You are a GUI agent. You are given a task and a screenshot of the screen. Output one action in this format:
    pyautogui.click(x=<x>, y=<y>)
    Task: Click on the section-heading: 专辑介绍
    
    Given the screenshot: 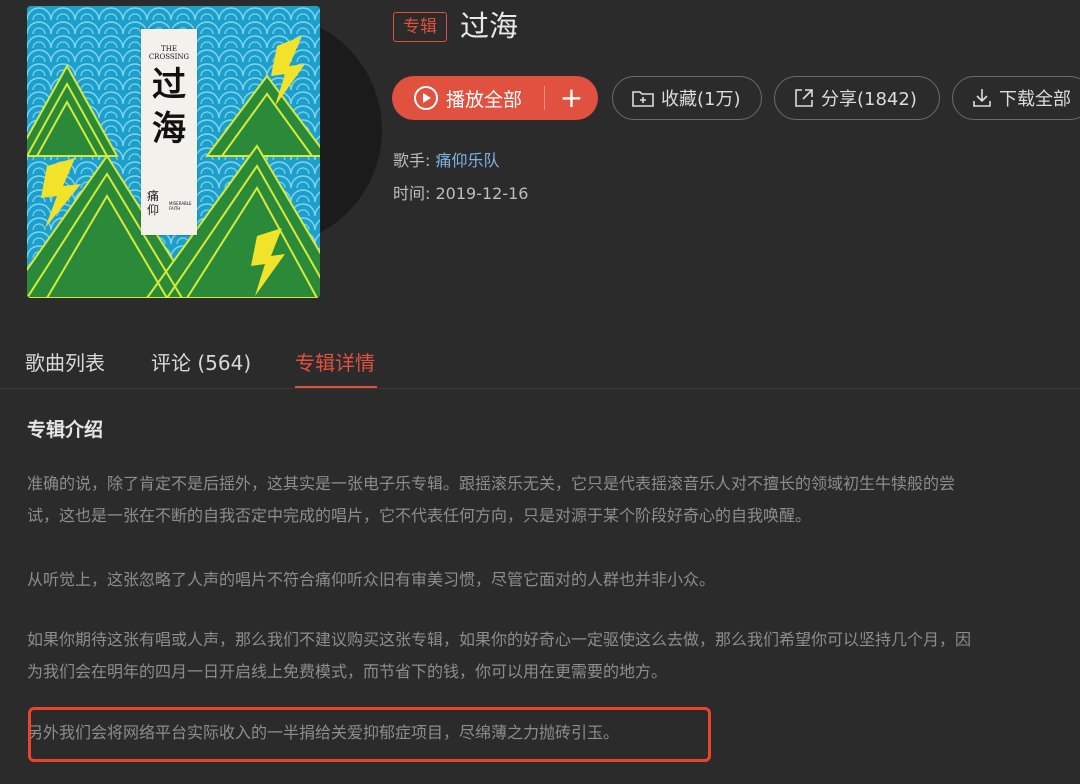 What is the action you would take?
    pyautogui.click(x=65, y=430)
    